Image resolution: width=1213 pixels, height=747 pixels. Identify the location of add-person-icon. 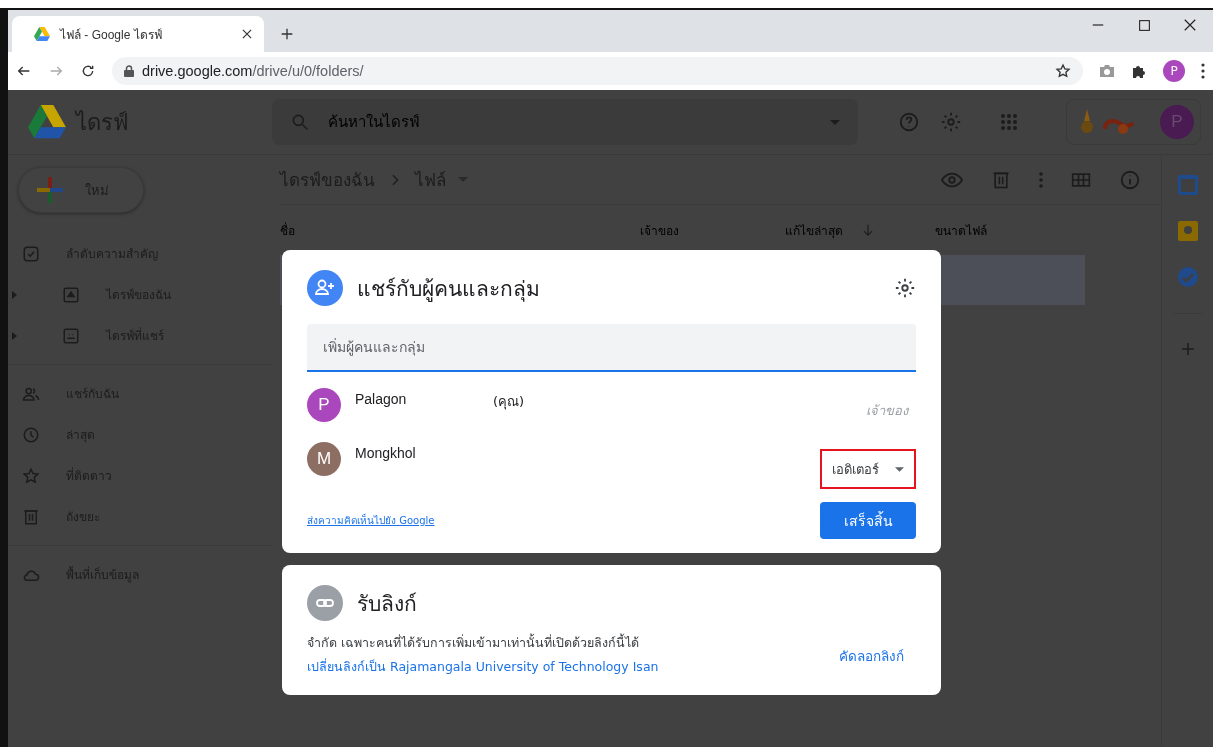
(325, 288).